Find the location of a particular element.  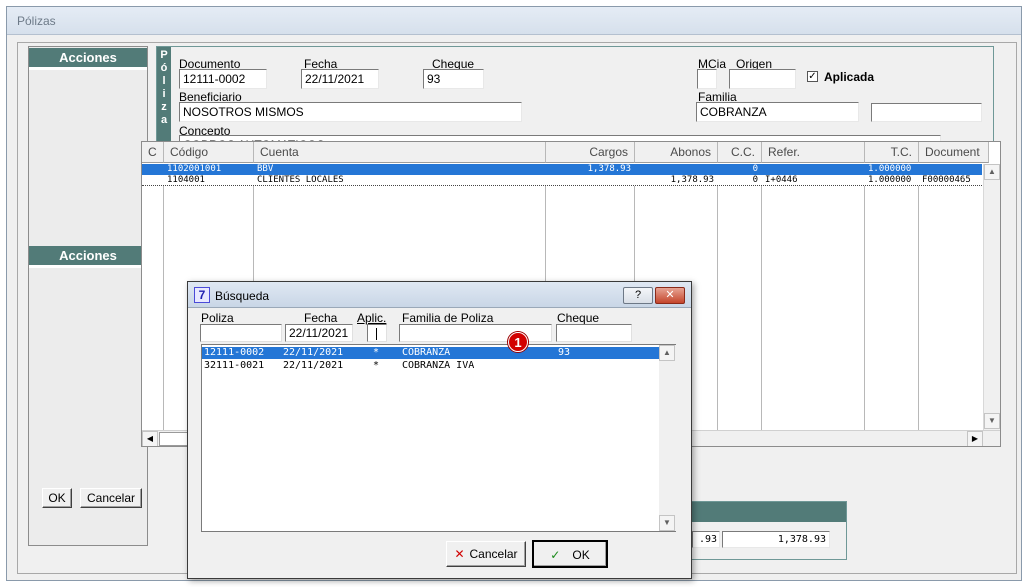

grid-header-refer: Refer. is located at coordinates (813, 152).